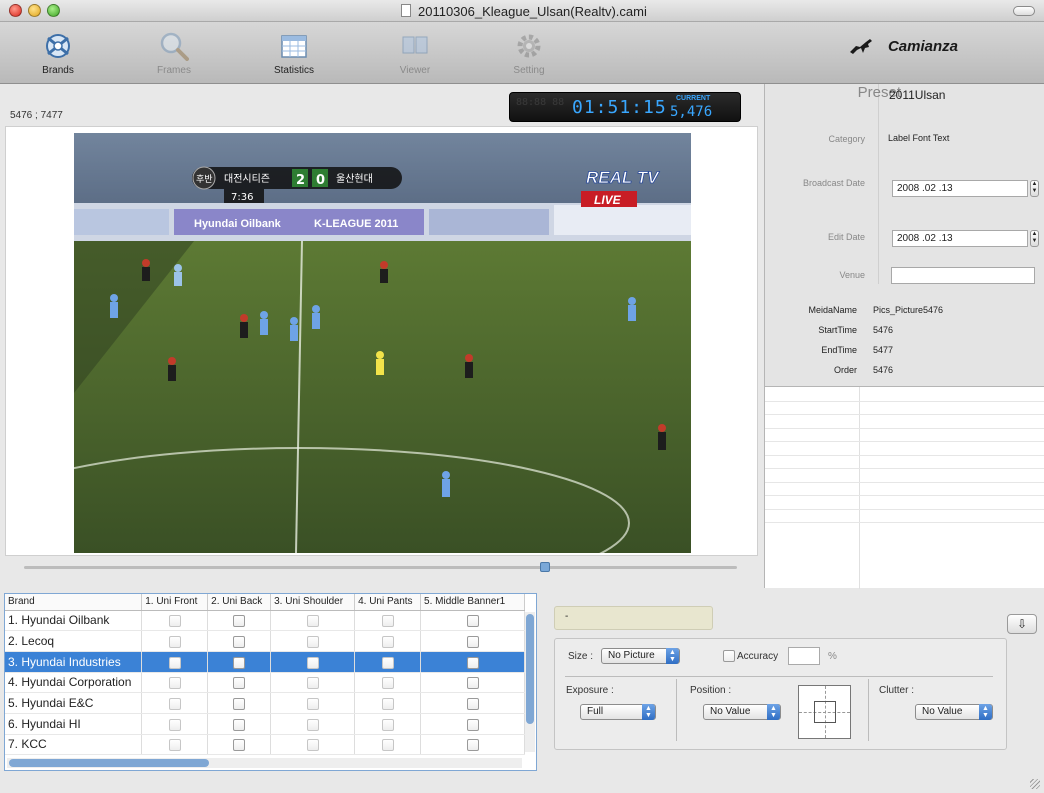 This screenshot has height=793, width=1044. Describe the element at coordinates (1034, 188) in the screenshot. I see `broadcast-date-stepper: ▲ ▼` at that location.